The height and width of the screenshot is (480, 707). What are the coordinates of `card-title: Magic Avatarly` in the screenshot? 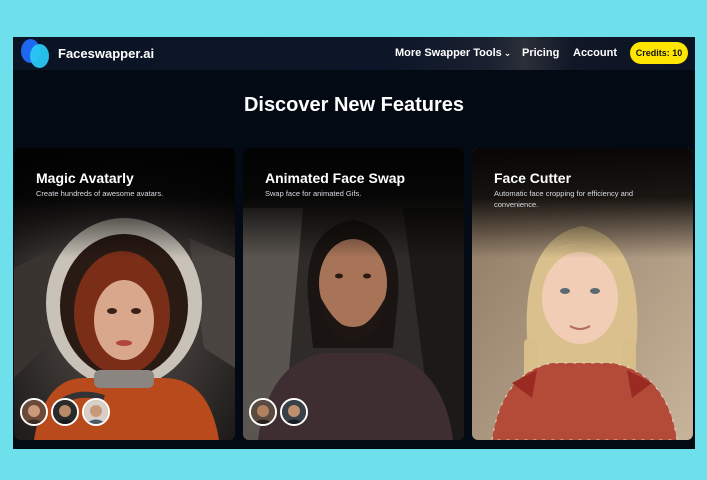 It's located at (85, 178).